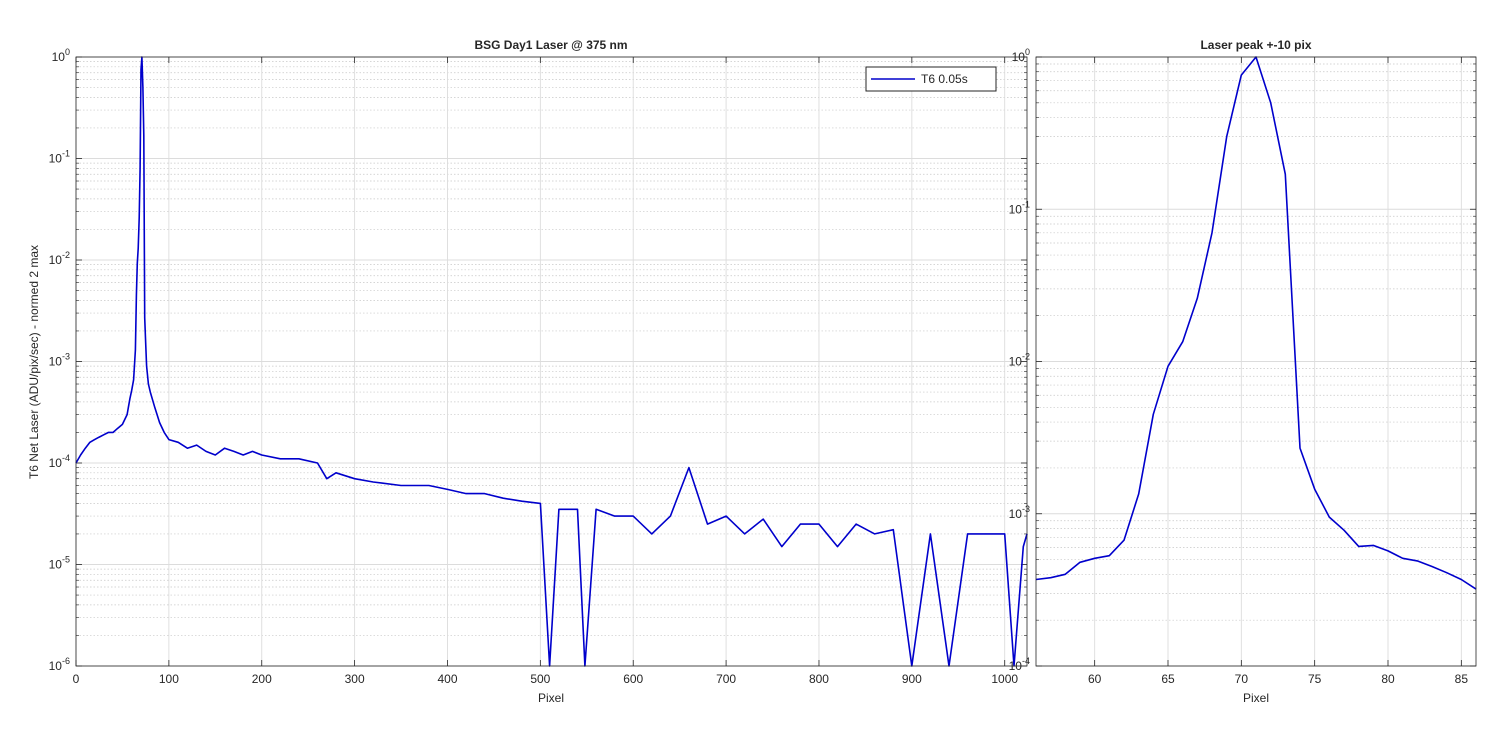  I want to click on x-tick-label: 900, so click(912, 679).